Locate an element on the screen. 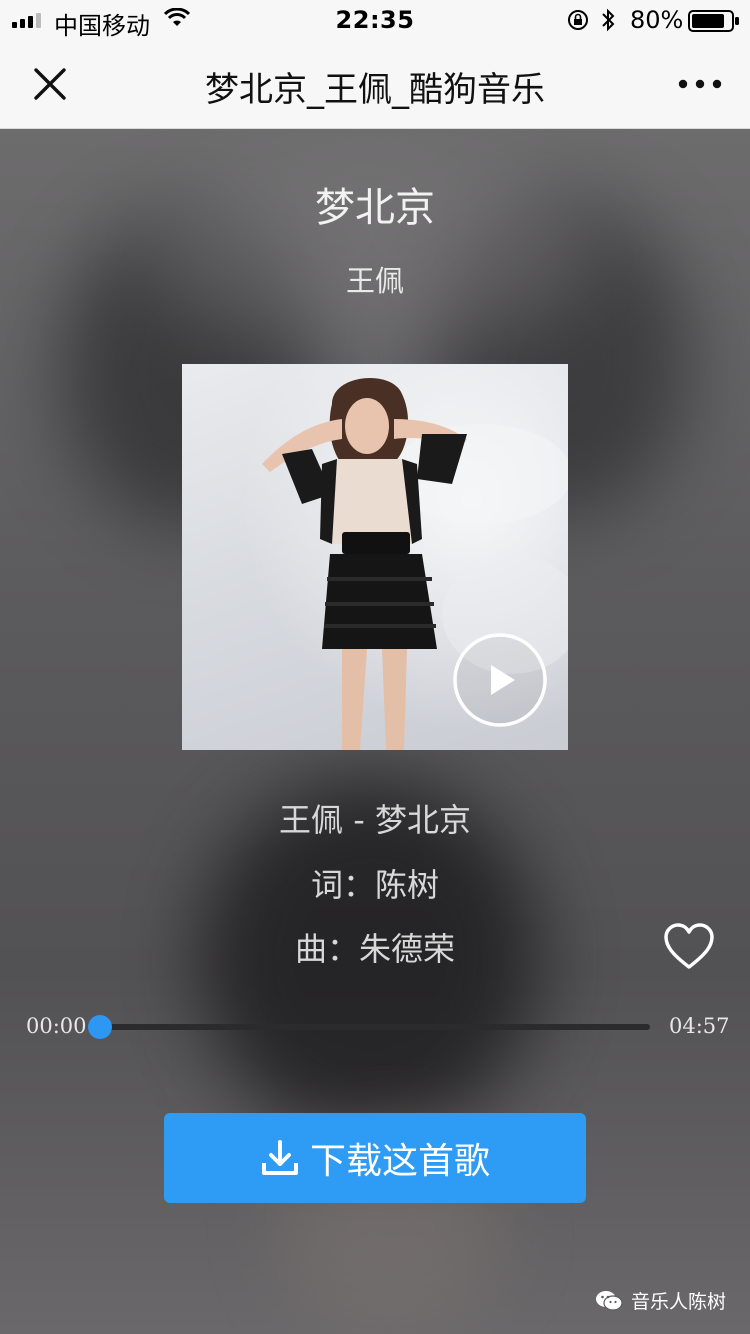  download-button: 下载这首歌 is located at coordinates (375, 1158).